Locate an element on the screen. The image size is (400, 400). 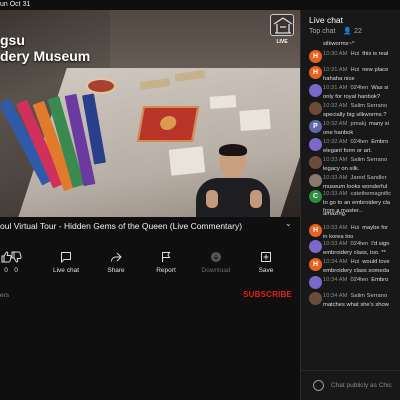
chat-message-line: 10:31 AM Hui new place is located at coordinates (361, 70).